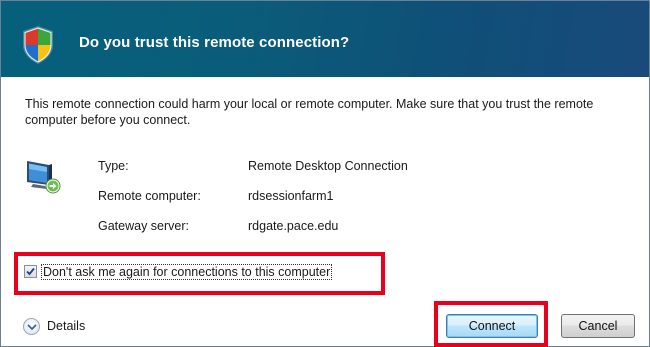 The height and width of the screenshot is (347, 650). Describe the element at coordinates (144, 226) in the screenshot. I see `gateway-server-label: Gateway server:` at that location.